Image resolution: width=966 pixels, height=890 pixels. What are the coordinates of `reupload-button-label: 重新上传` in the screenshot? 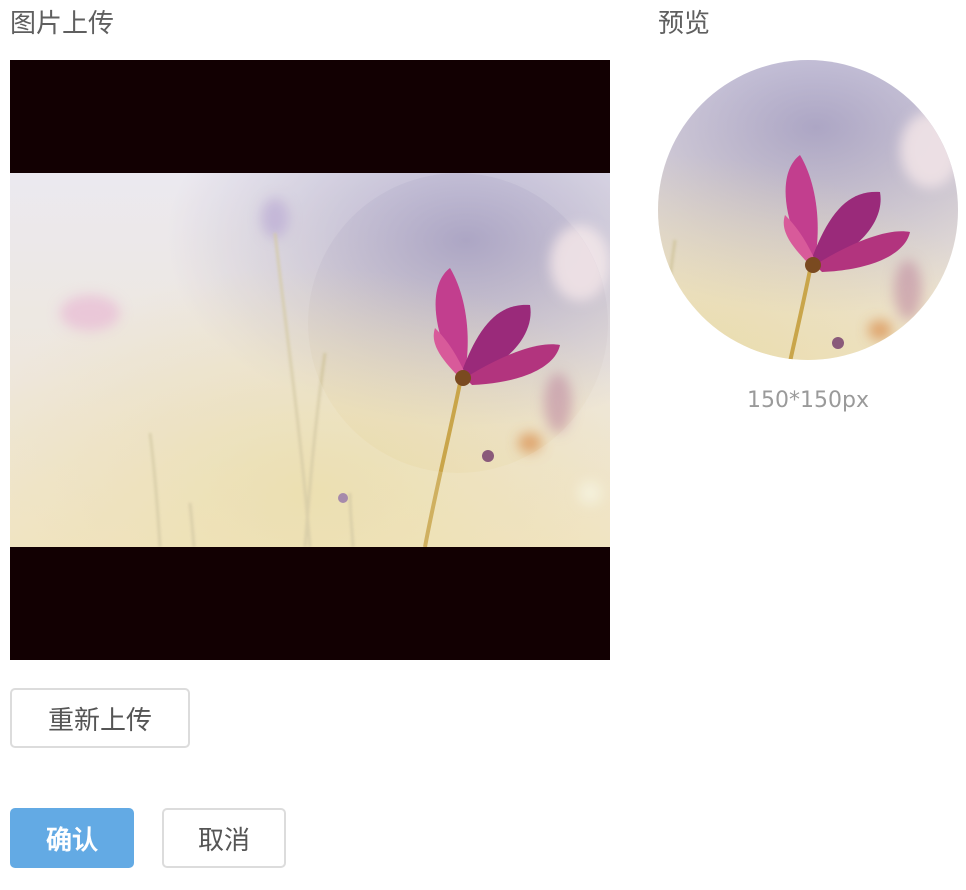 It's located at (99, 720).